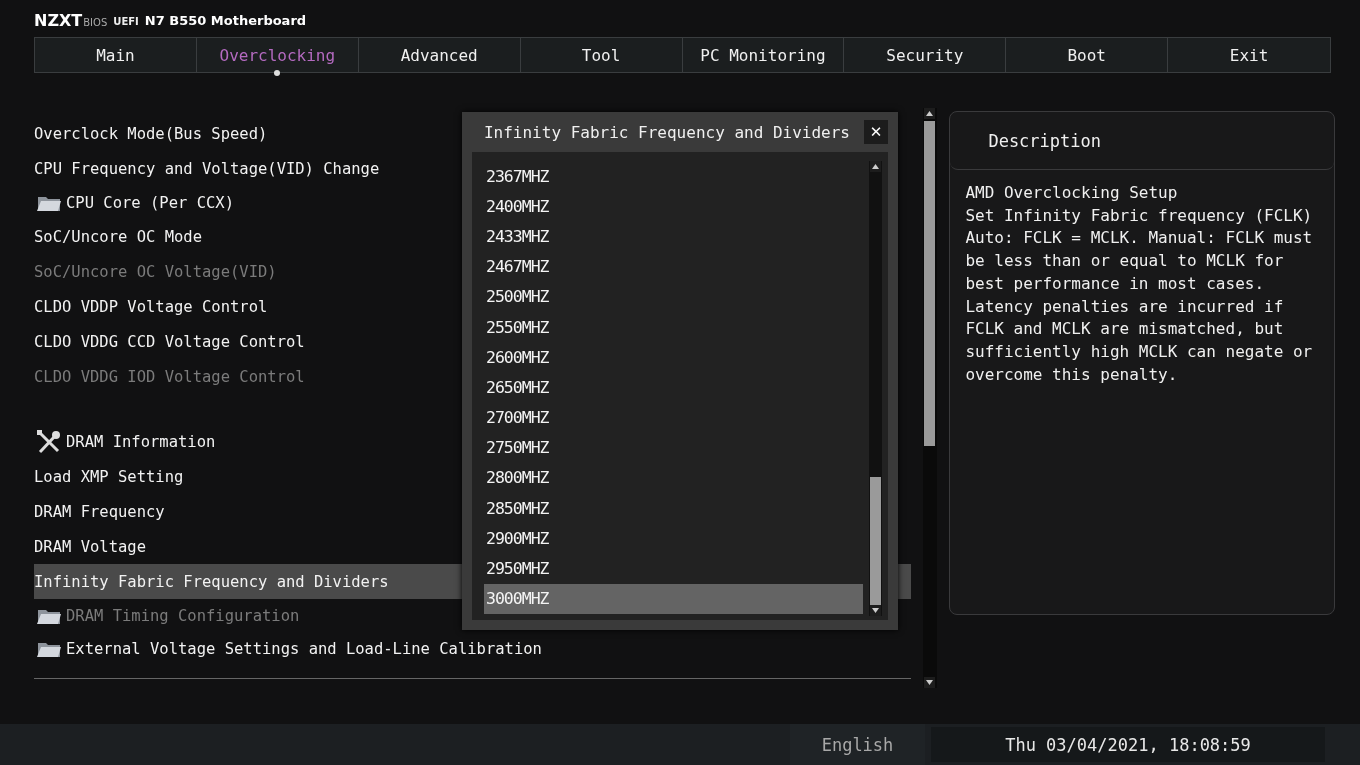  I want to click on board-name: N7 B550 Motherboard, so click(225, 20).